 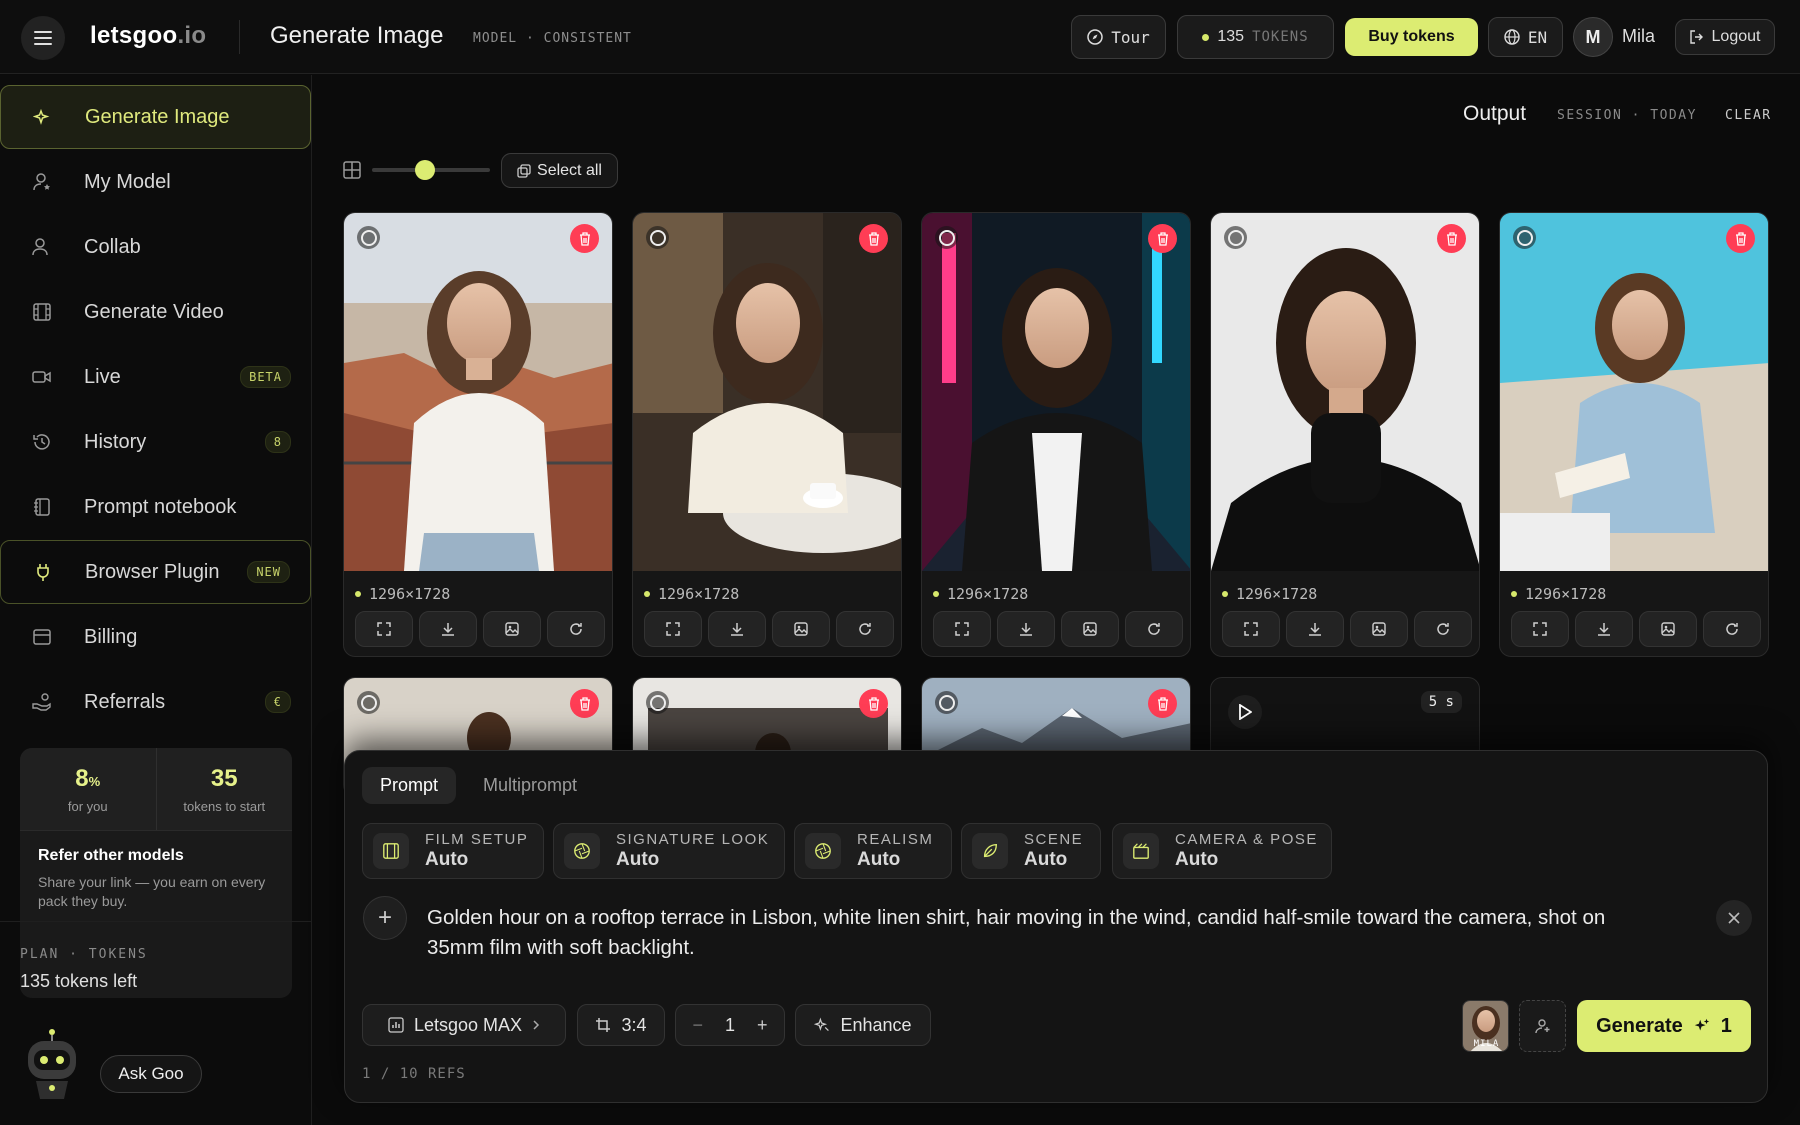 What do you see at coordinates (155, 507) in the screenshot?
I see `sidebar-item-prompt-notebook: Prompt notebook` at bounding box center [155, 507].